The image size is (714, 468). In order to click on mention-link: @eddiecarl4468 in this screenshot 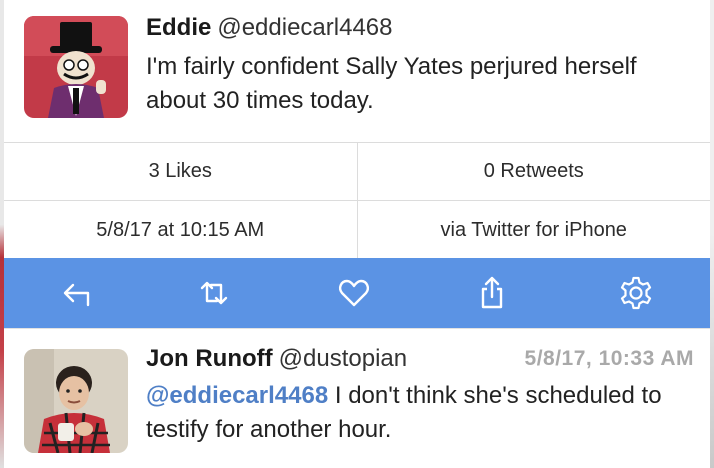, I will do `click(237, 395)`.